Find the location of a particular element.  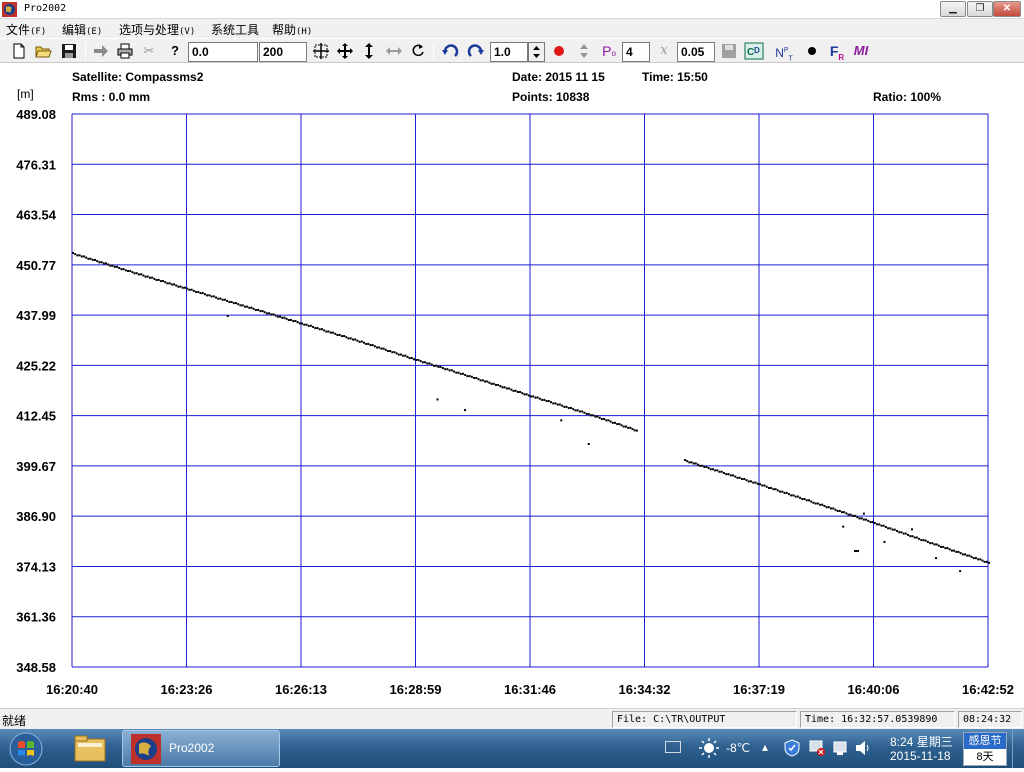

vertical-resize-icon is located at coordinates (369, 51).